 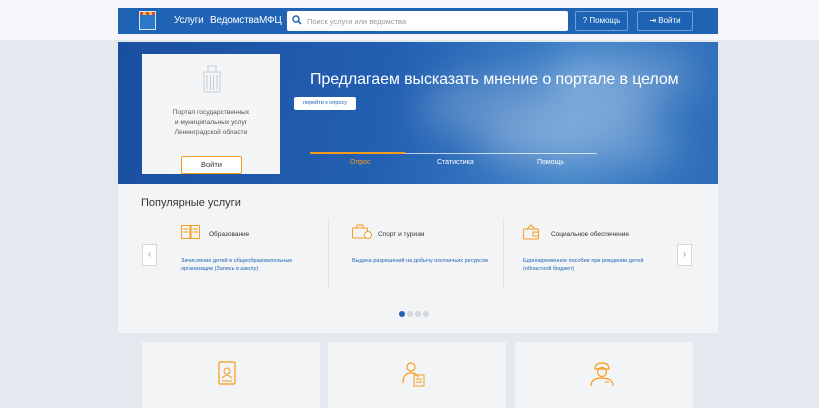 I want to click on book-icon, so click(x=190, y=232).